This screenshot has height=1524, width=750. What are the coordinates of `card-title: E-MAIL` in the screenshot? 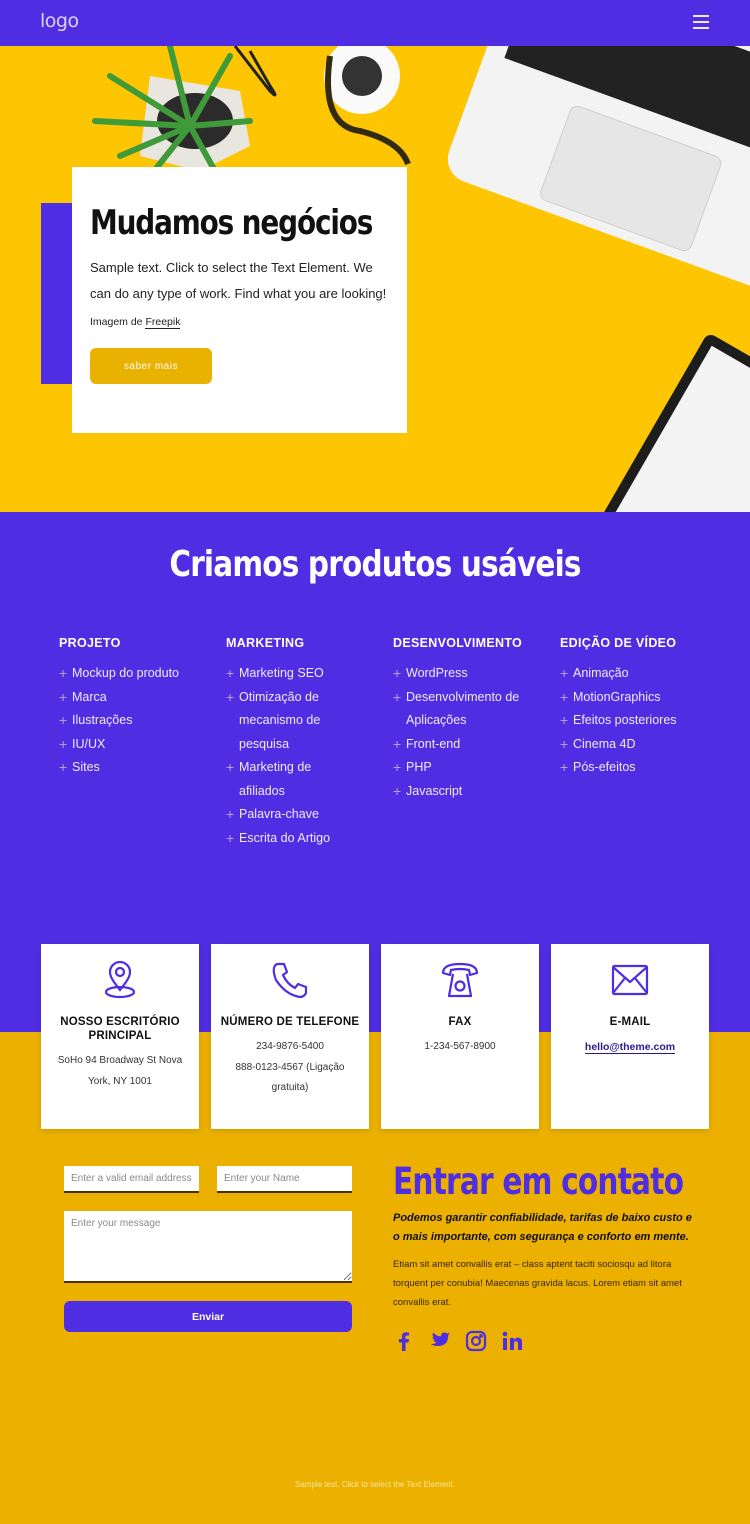 It's located at (630, 1022).